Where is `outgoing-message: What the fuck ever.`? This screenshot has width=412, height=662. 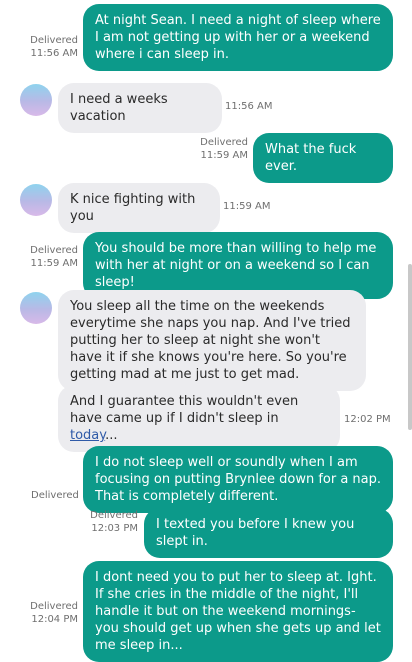
outgoing-message: What the fuck ever. is located at coordinates (323, 158).